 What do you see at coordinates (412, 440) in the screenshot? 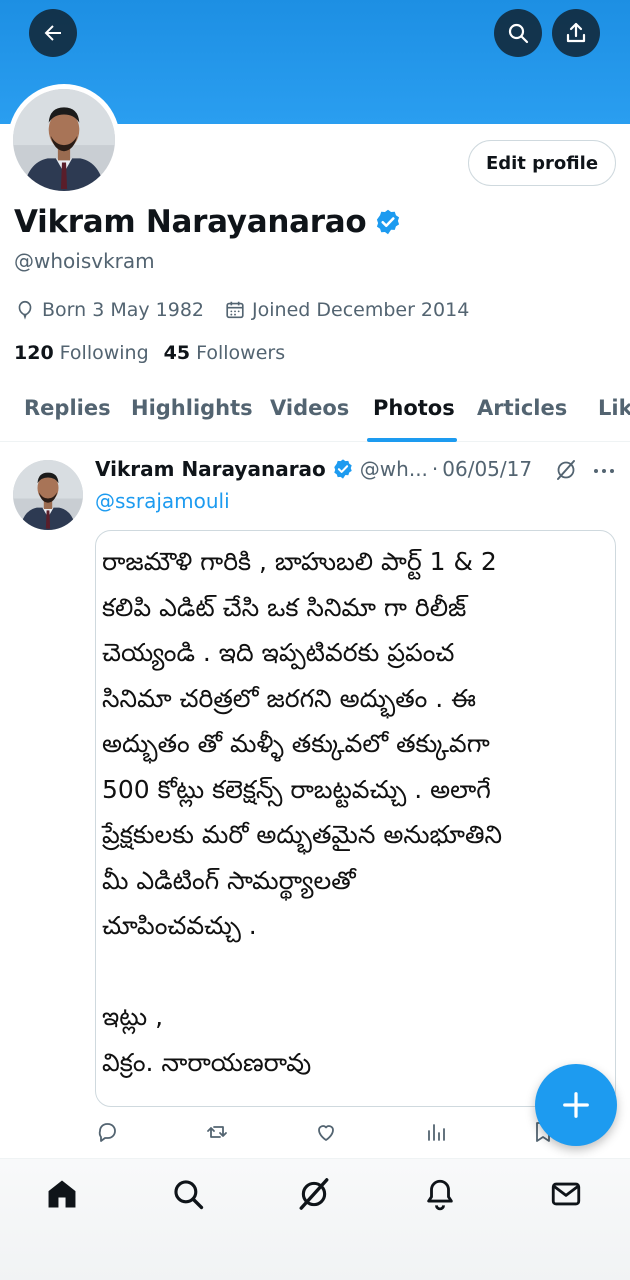
I see `active-tab-indicator` at bounding box center [412, 440].